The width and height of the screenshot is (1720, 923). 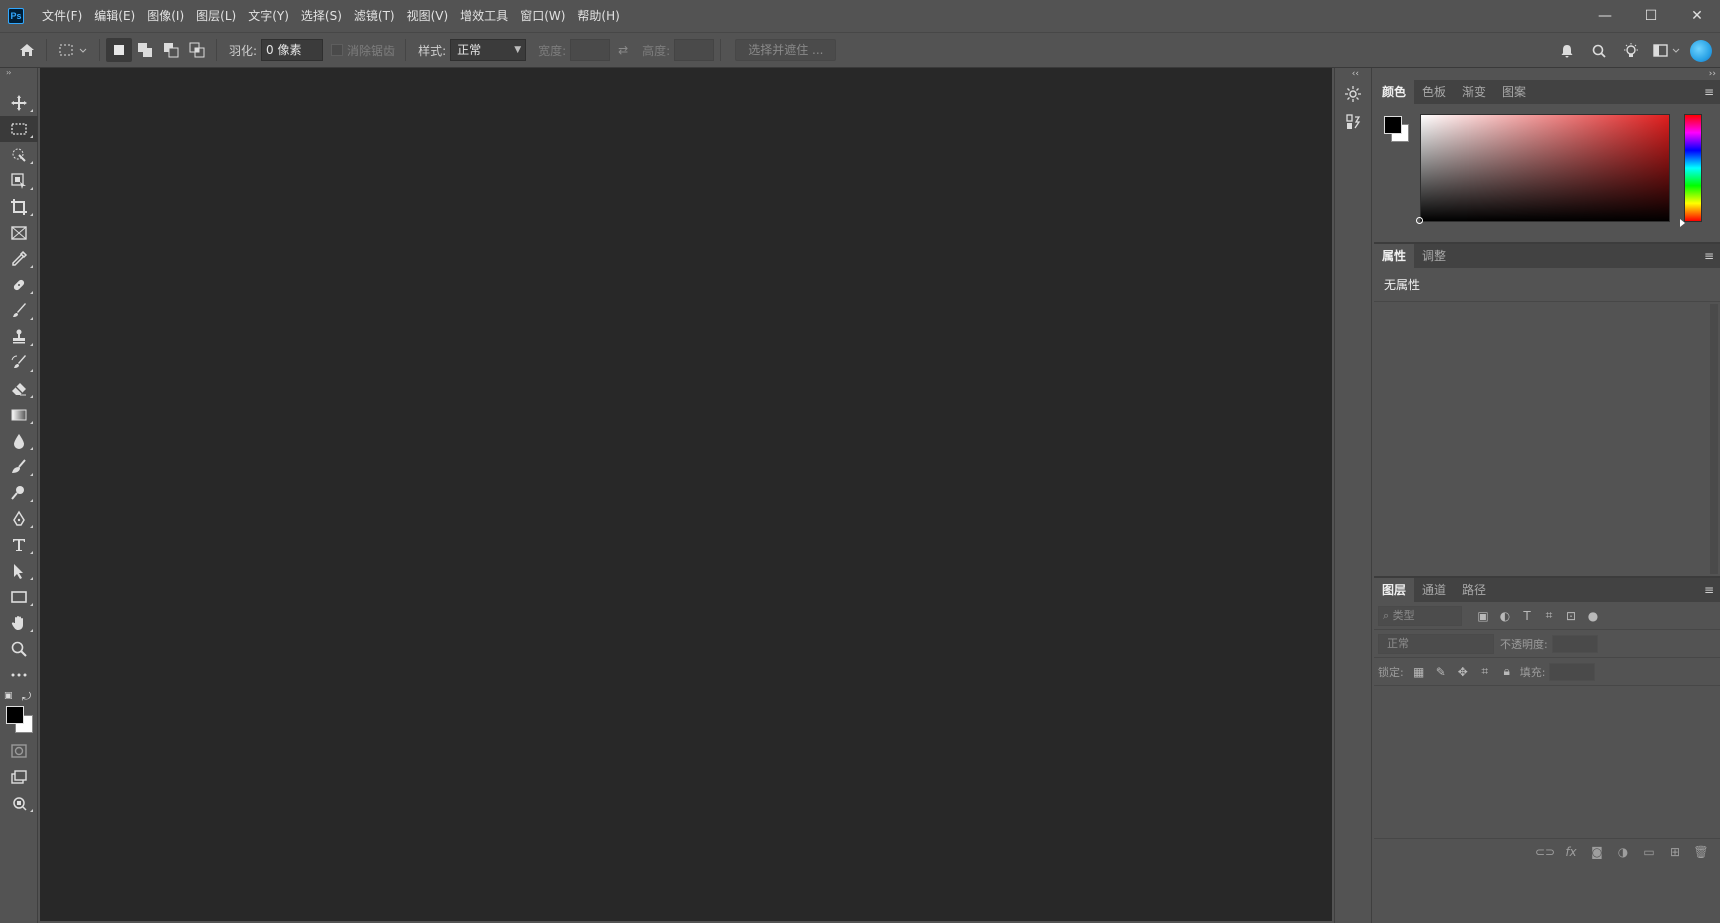 I want to click on color-picker-field, so click(x=1545, y=168).